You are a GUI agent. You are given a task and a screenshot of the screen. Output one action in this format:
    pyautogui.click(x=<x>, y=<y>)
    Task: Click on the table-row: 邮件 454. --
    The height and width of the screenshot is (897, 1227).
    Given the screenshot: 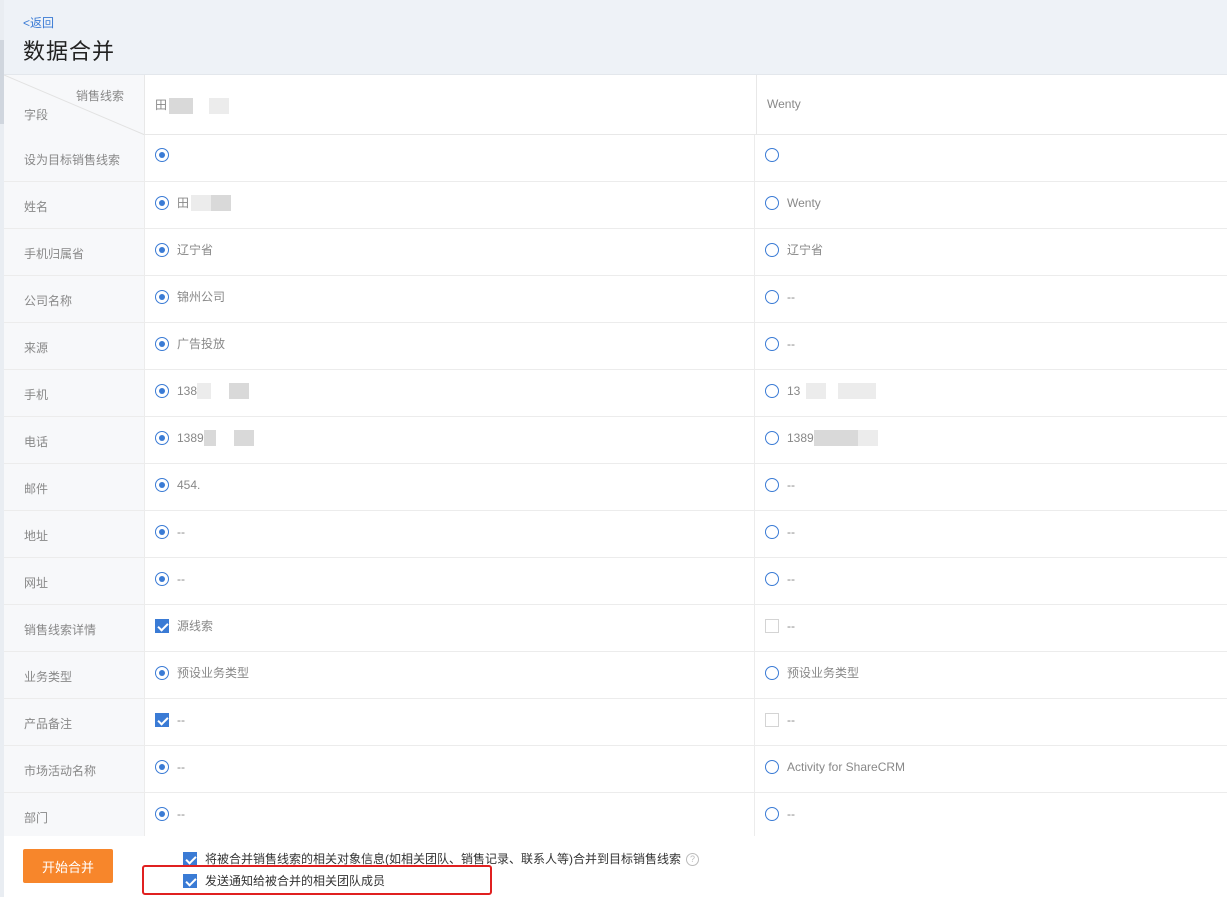 What is the action you would take?
    pyautogui.click(x=615, y=487)
    